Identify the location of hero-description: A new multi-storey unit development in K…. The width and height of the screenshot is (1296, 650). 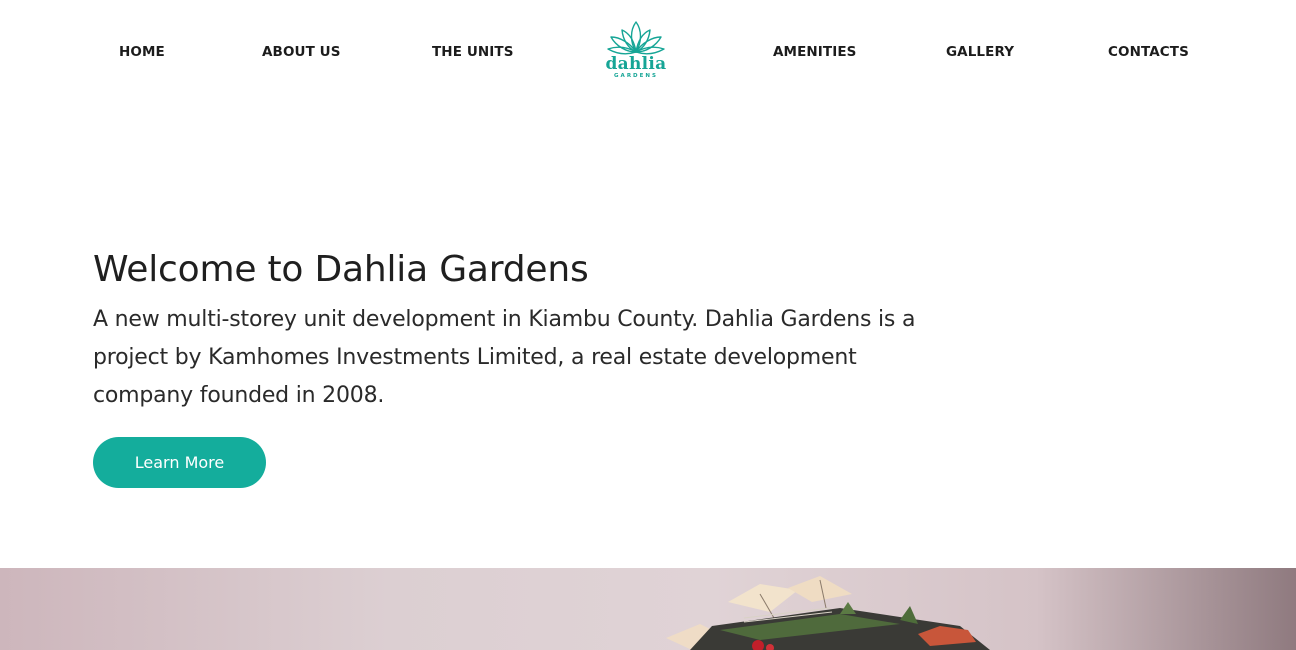
(504, 357).